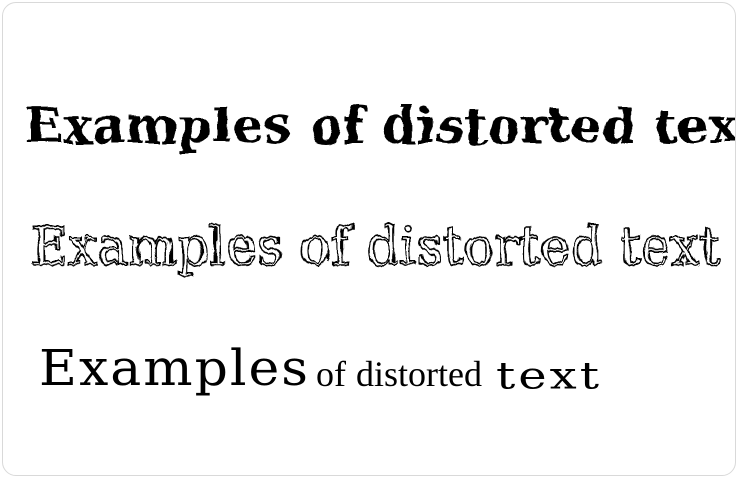 The width and height of the screenshot is (740, 480). What do you see at coordinates (330, 374) in the screenshot?
I see `word-of: of` at bounding box center [330, 374].